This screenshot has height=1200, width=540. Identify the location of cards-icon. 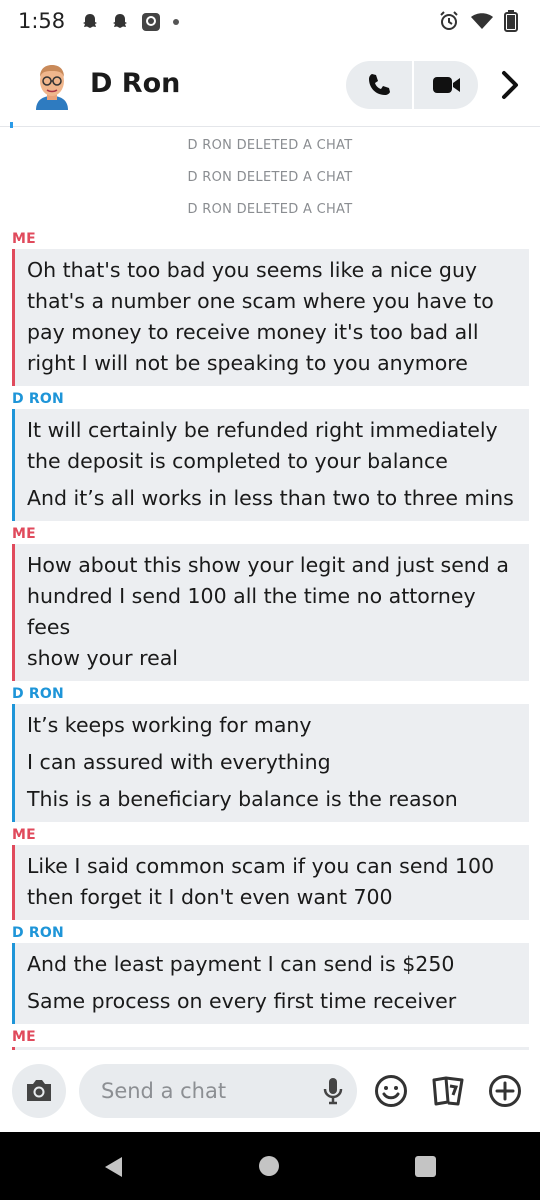
(448, 1091).